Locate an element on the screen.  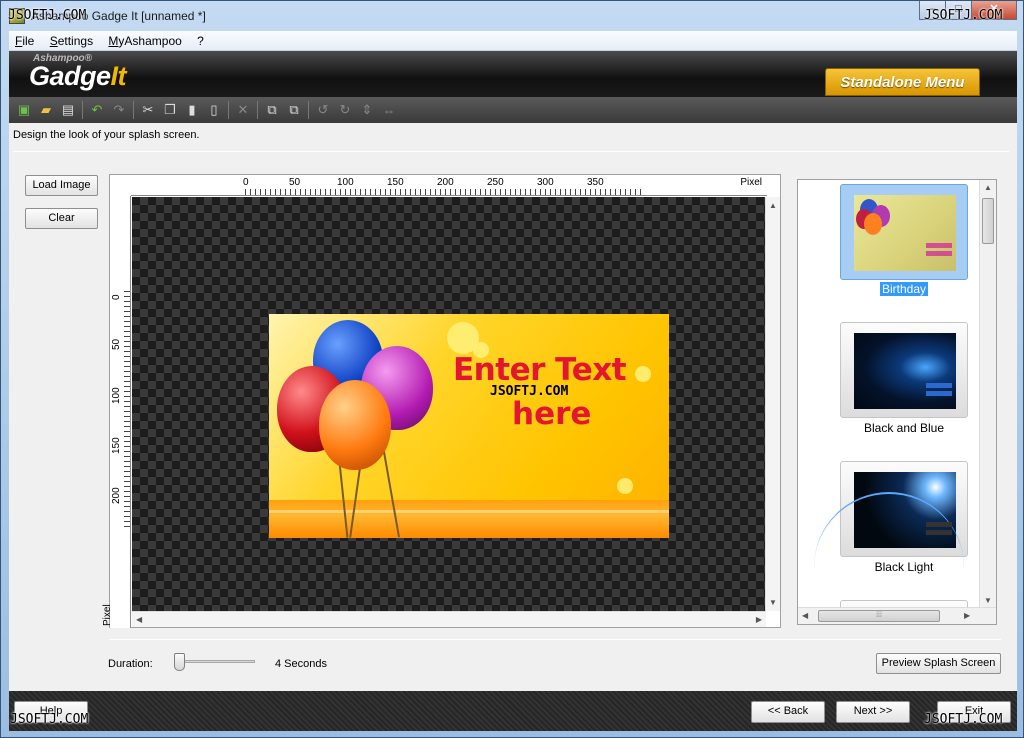
canvas-horizontal-scrollbar: ◀ ▶ is located at coordinates (449, 619).